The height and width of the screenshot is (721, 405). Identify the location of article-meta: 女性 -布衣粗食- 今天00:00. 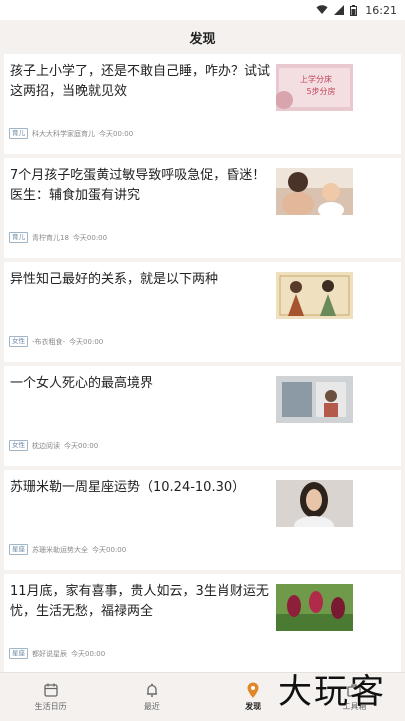
(56, 341).